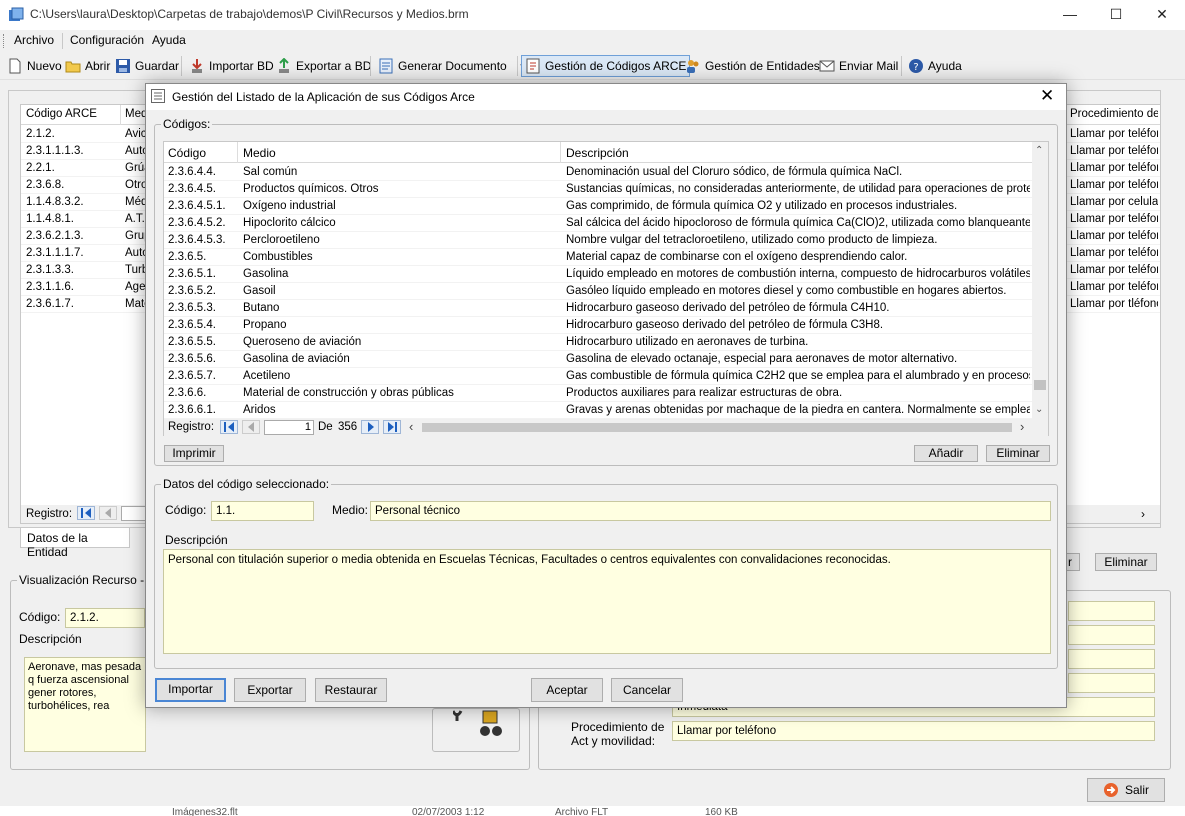  Describe the element at coordinates (259, 291) in the screenshot. I see `medio-cell: Gasoil` at that location.